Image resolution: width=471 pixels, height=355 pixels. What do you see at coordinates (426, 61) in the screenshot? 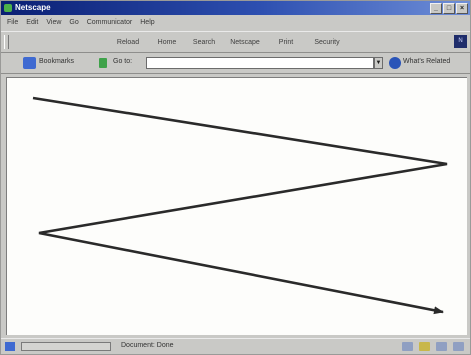
I see `whats-related-button: What's Related` at bounding box center [426, 61].